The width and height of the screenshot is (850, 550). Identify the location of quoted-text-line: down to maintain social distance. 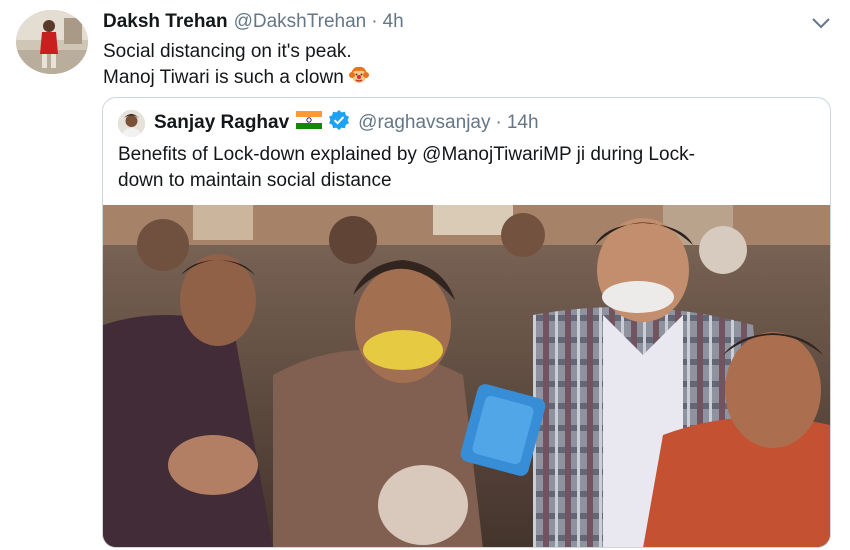
(255, 180).